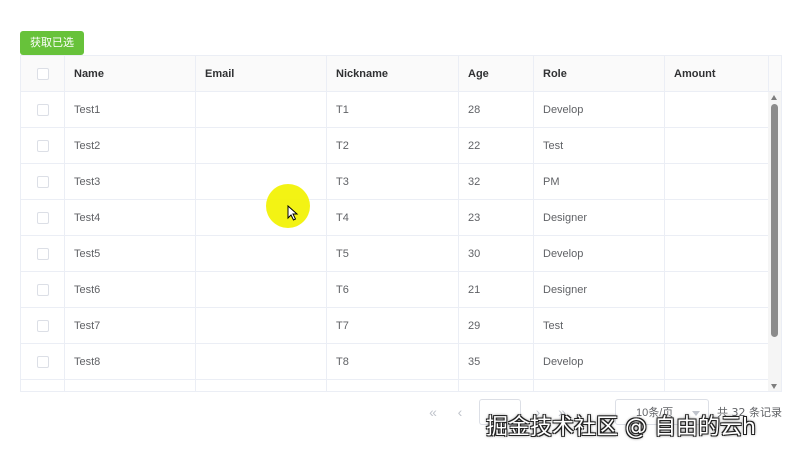 The width and height of the screenshot is (800, 451). What do you see at coordinates (460, 412) in the screenshot?
I see `chevron-left-icon: ‹` at bounding box center [460, 412].